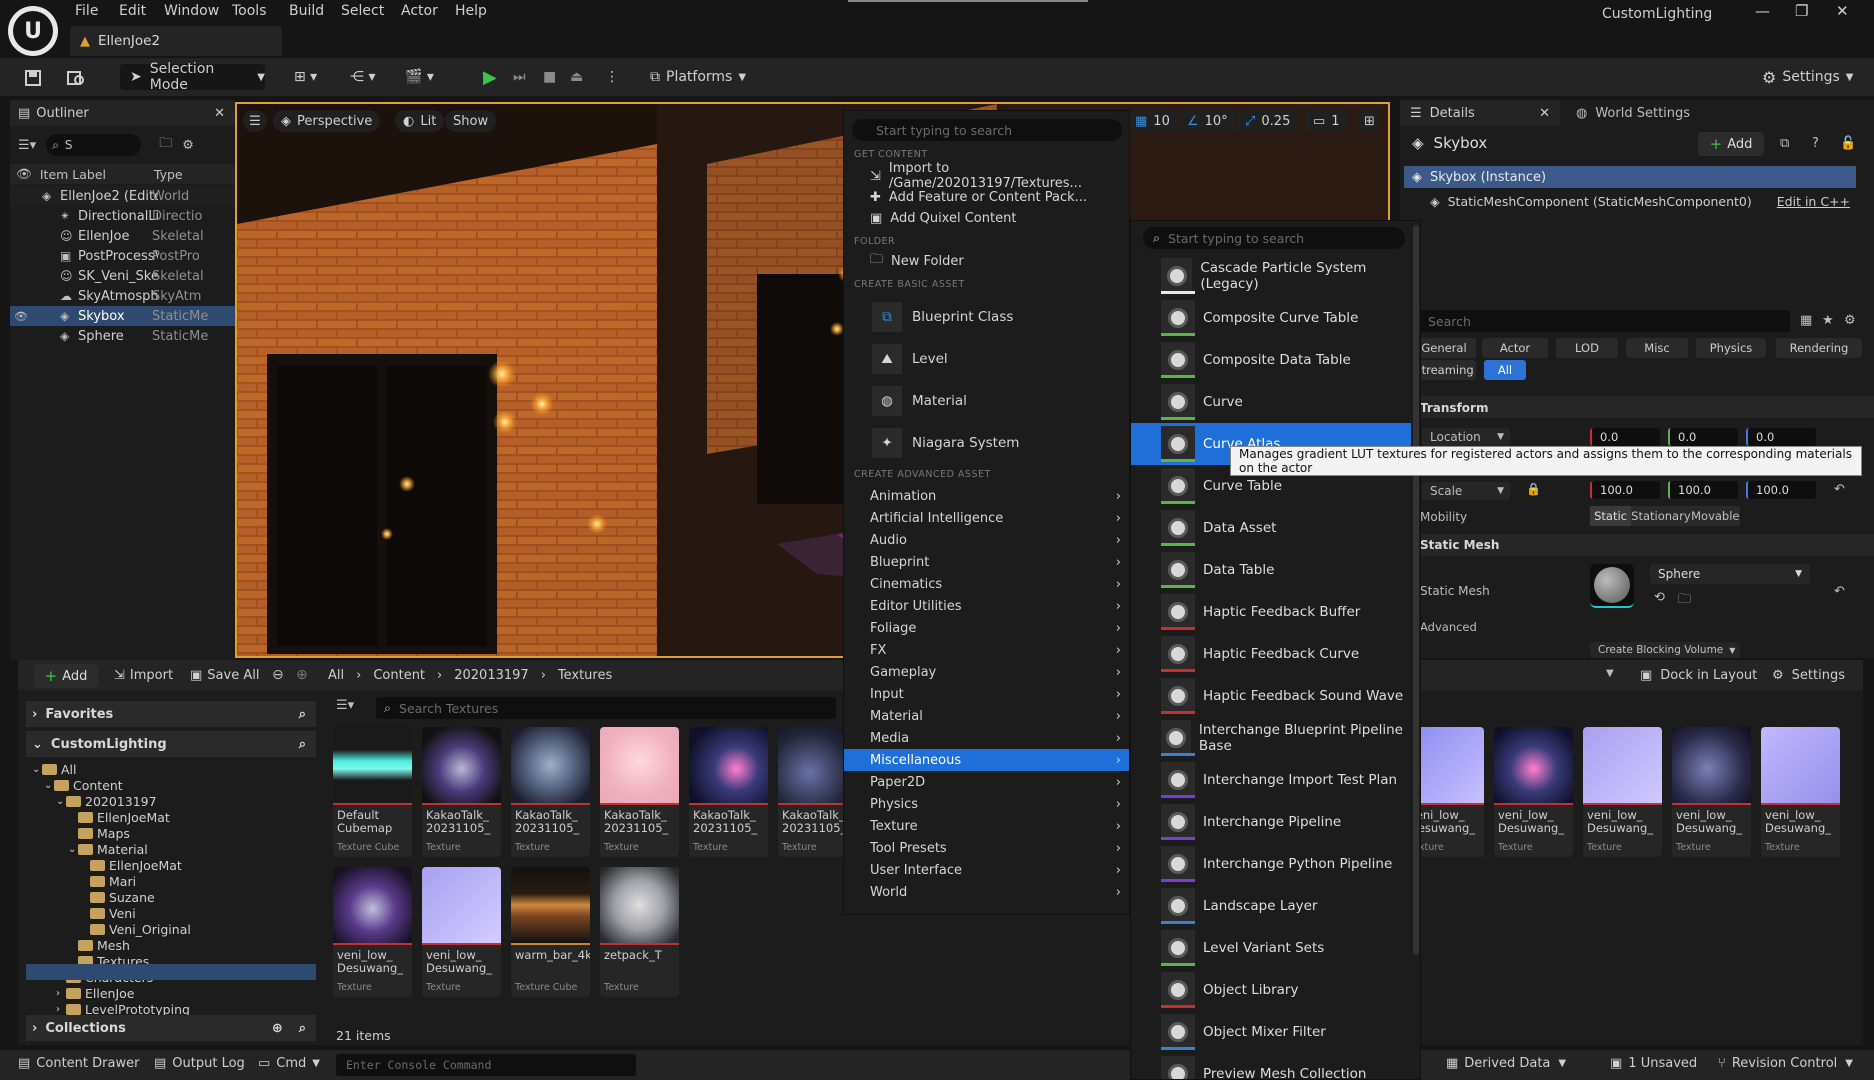  I want to click on static-mesh-header: Static Mesh, so click(1459, 545).